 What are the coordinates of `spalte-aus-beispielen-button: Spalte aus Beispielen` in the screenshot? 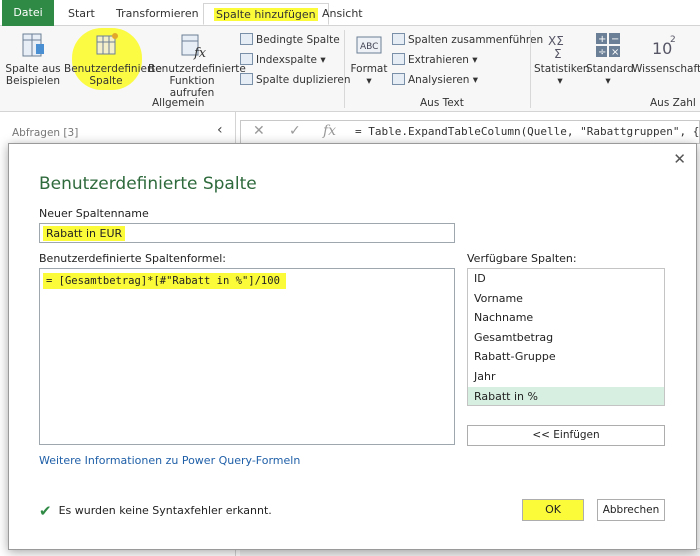 It's located at (33, 58).